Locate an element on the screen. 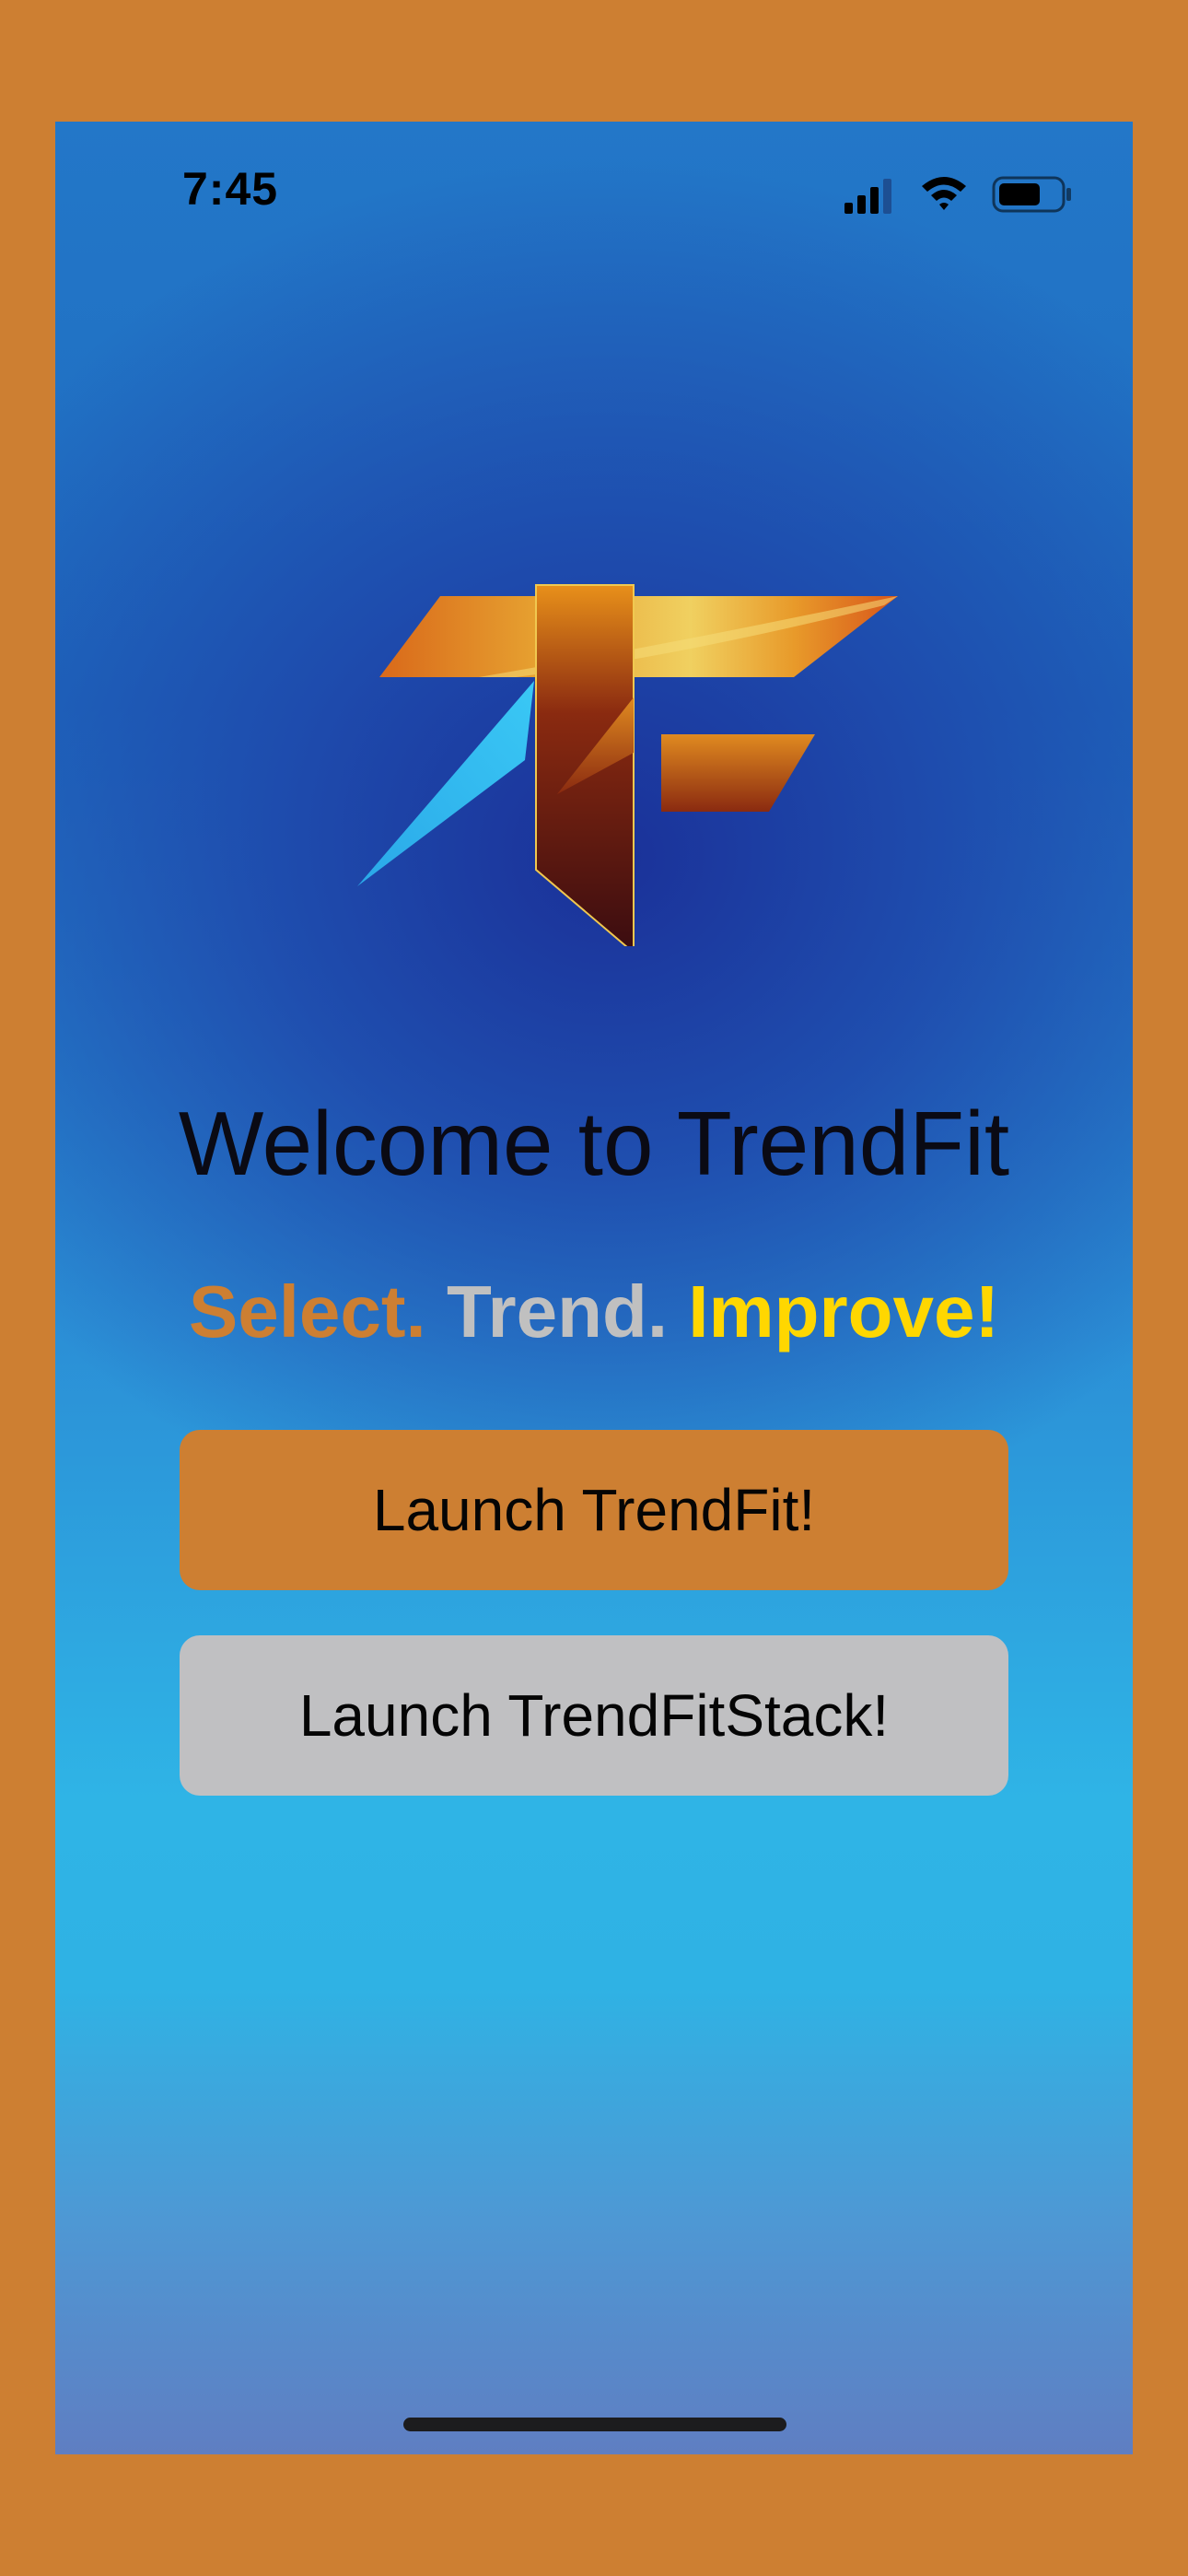  trendfit-logo is located at coordinates (627, 765).